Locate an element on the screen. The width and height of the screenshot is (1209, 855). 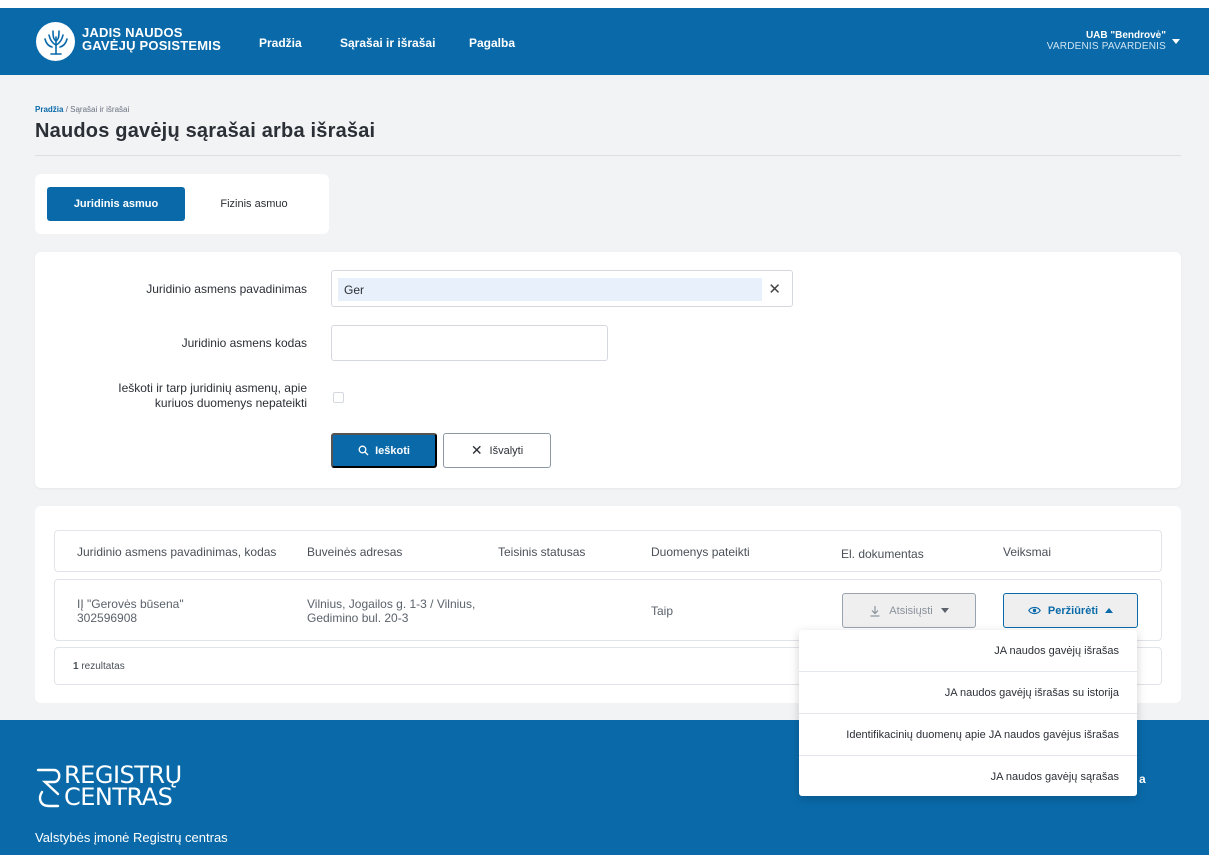
nav-item-lists: Sąrašai ir išrašai is located at coordinates (387, 43).